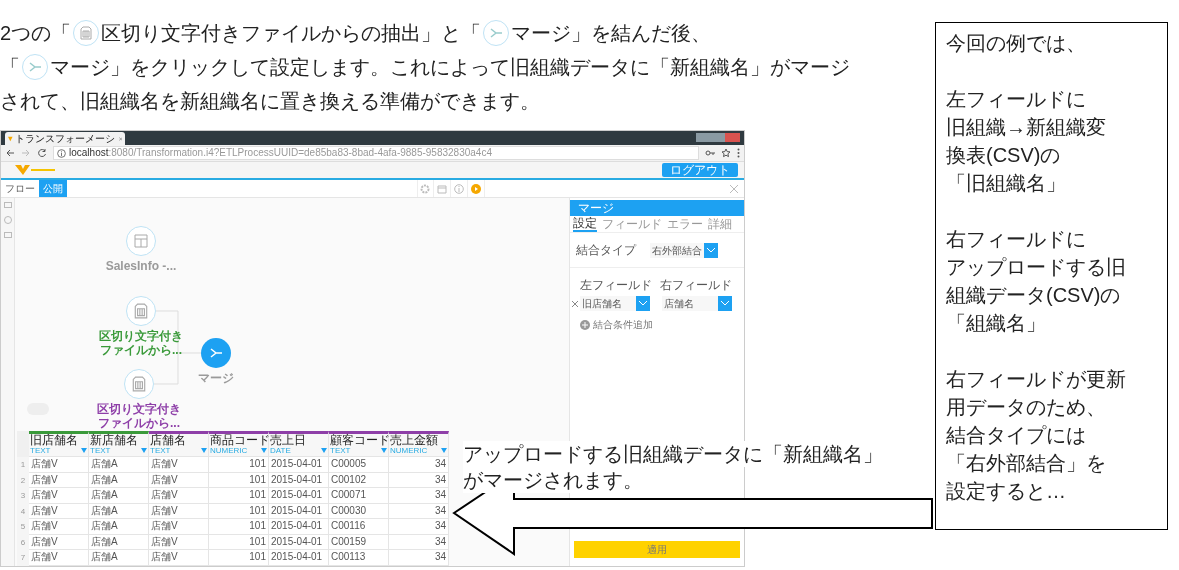 This screenshot has width=1179, height=570. Describe the element at coordinates (359, 558) in the screenshot. I see `table-cell: C00113` at that location.